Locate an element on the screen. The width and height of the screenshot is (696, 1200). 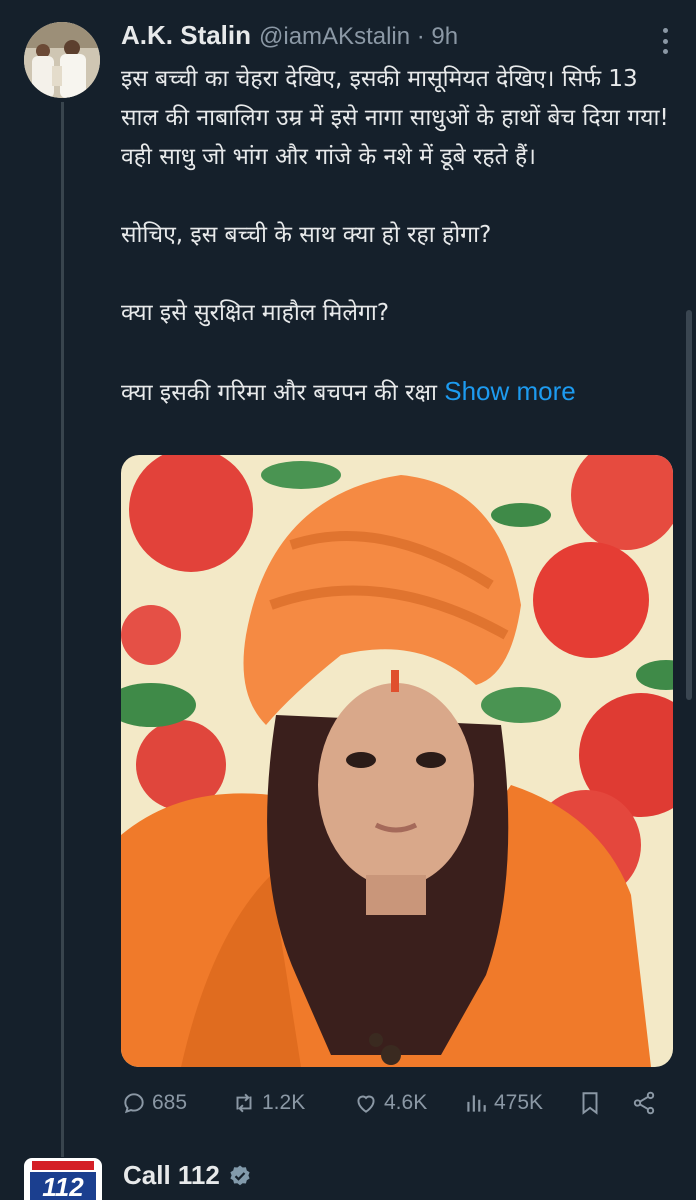
more-vertical-icon is located at coordinates (665, 41).